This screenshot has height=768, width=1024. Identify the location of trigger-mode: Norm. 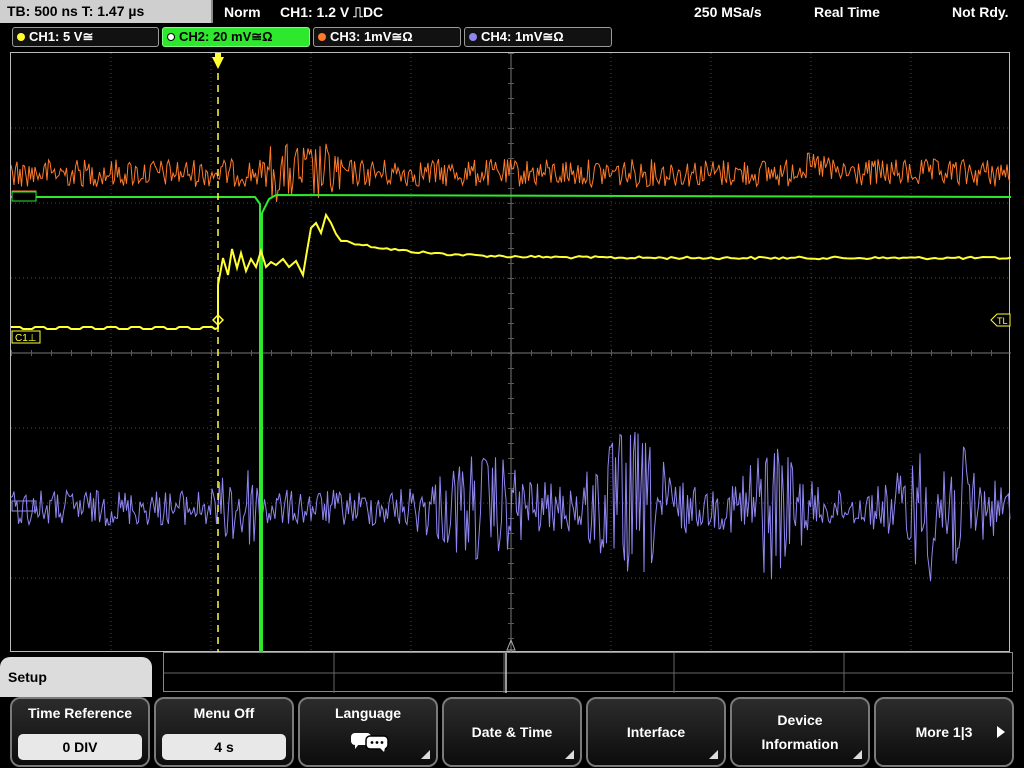
(242, 12).